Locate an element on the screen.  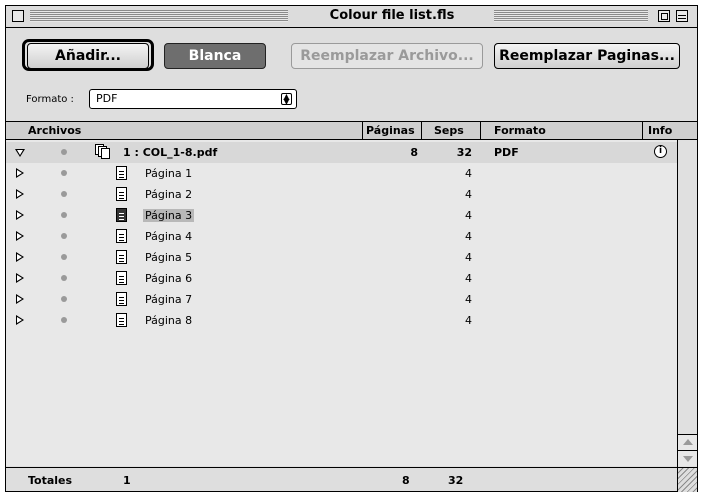
list-header: Archivos Páginas Seps Formato Info is located at coordinates (351, 131).